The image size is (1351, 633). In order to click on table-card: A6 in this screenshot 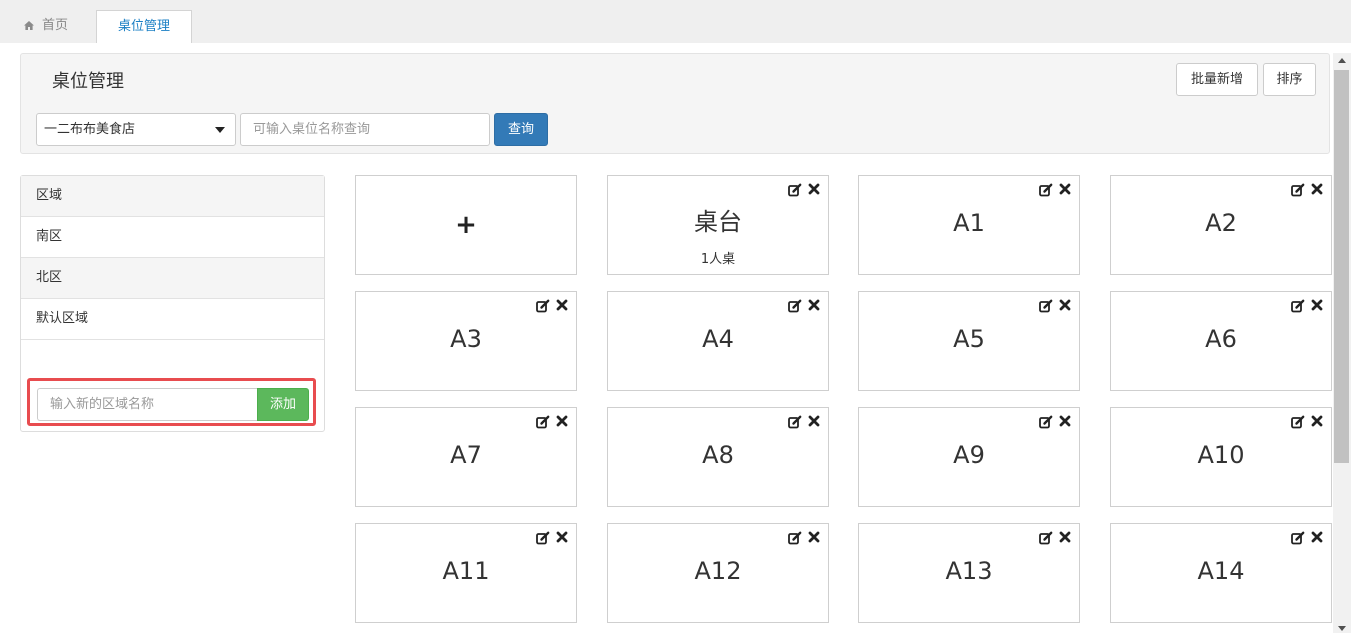, I will do `click(1221, 341)`.